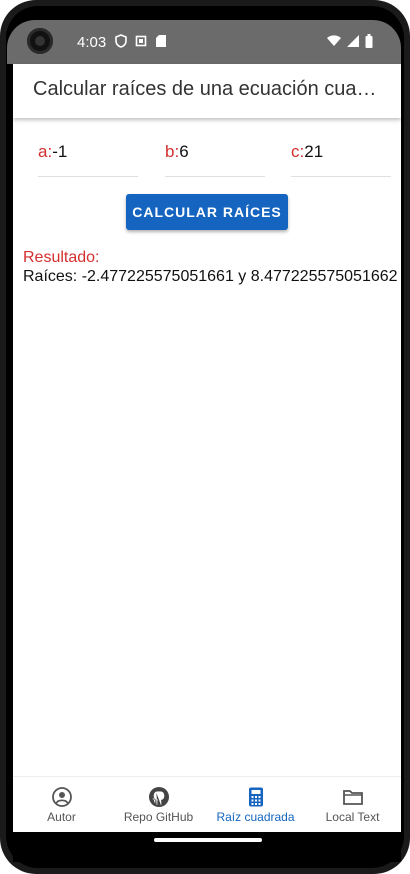  I want to click on input-c-label: c:, so click(298, 151).